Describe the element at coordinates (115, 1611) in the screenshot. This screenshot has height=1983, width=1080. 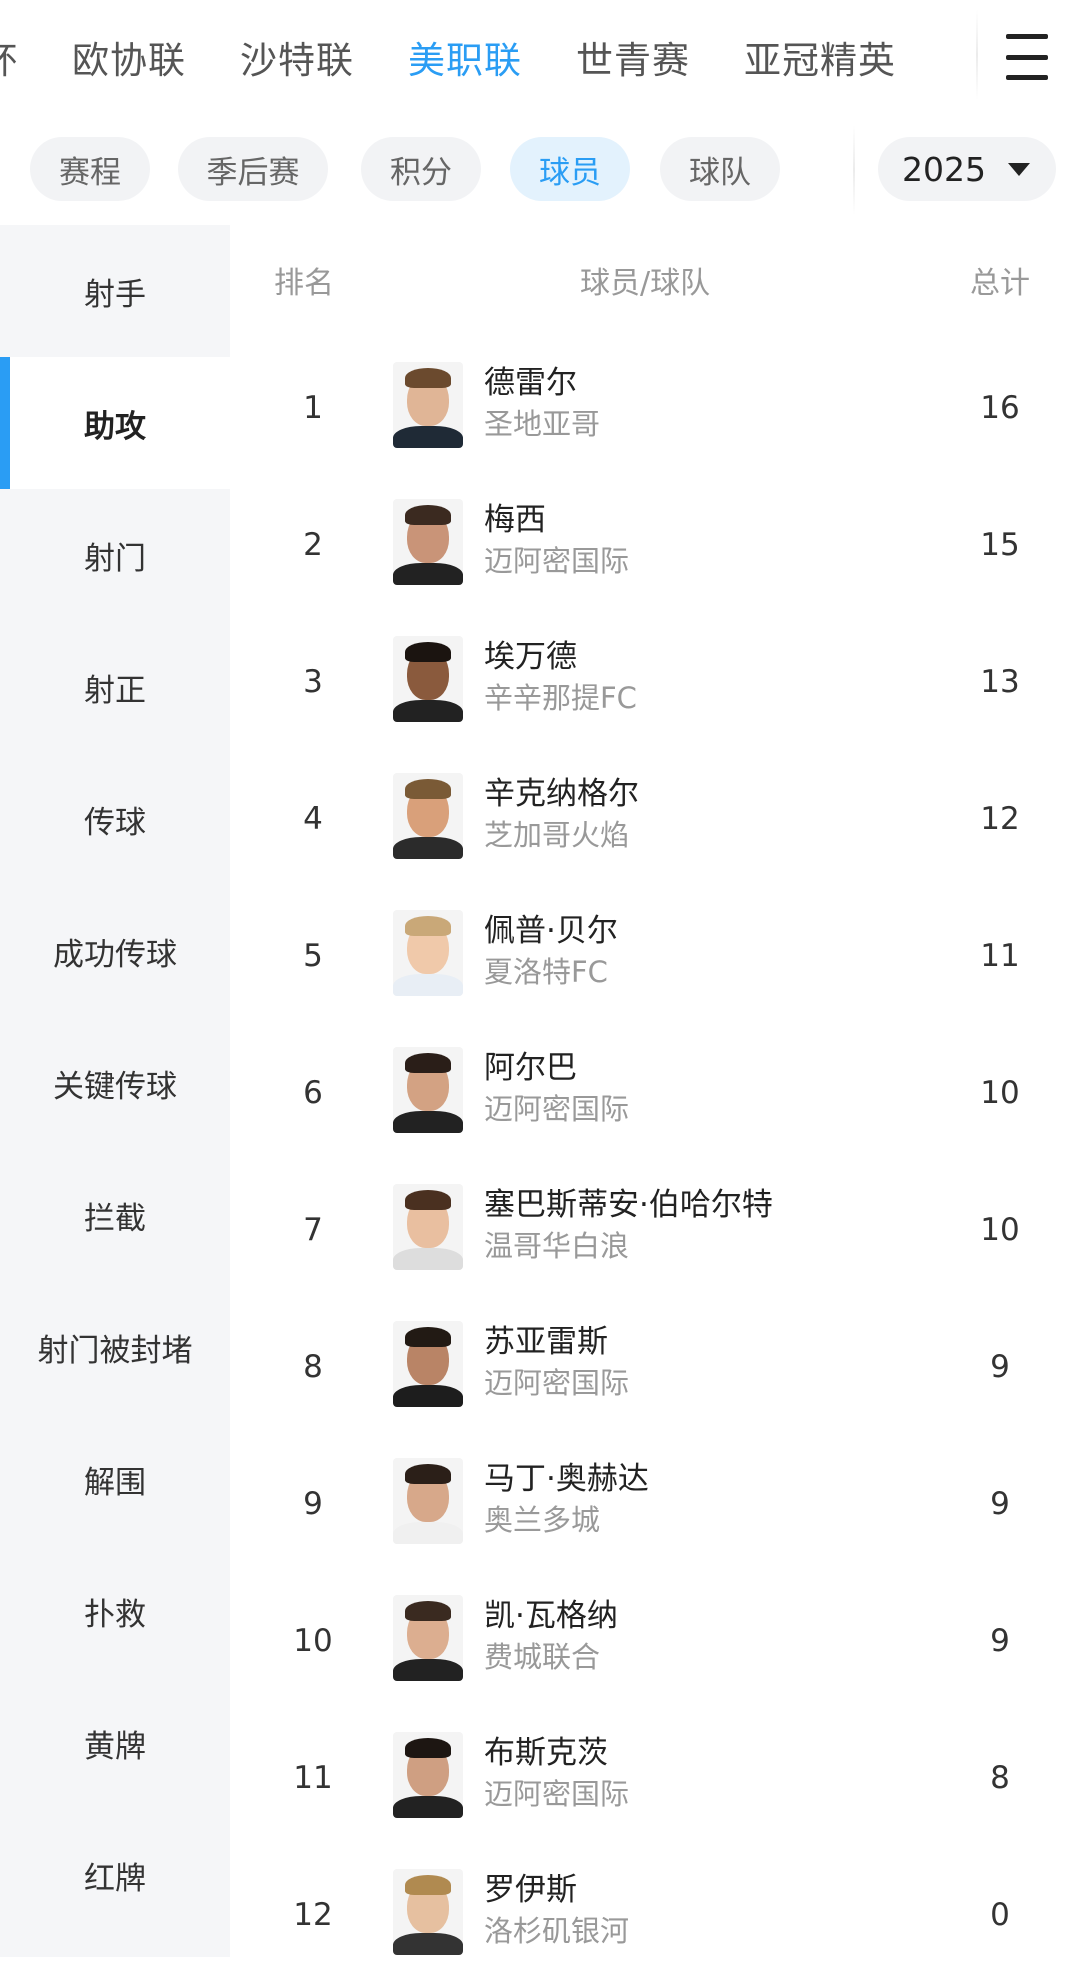
I see `category-item: 扑救` at that location.